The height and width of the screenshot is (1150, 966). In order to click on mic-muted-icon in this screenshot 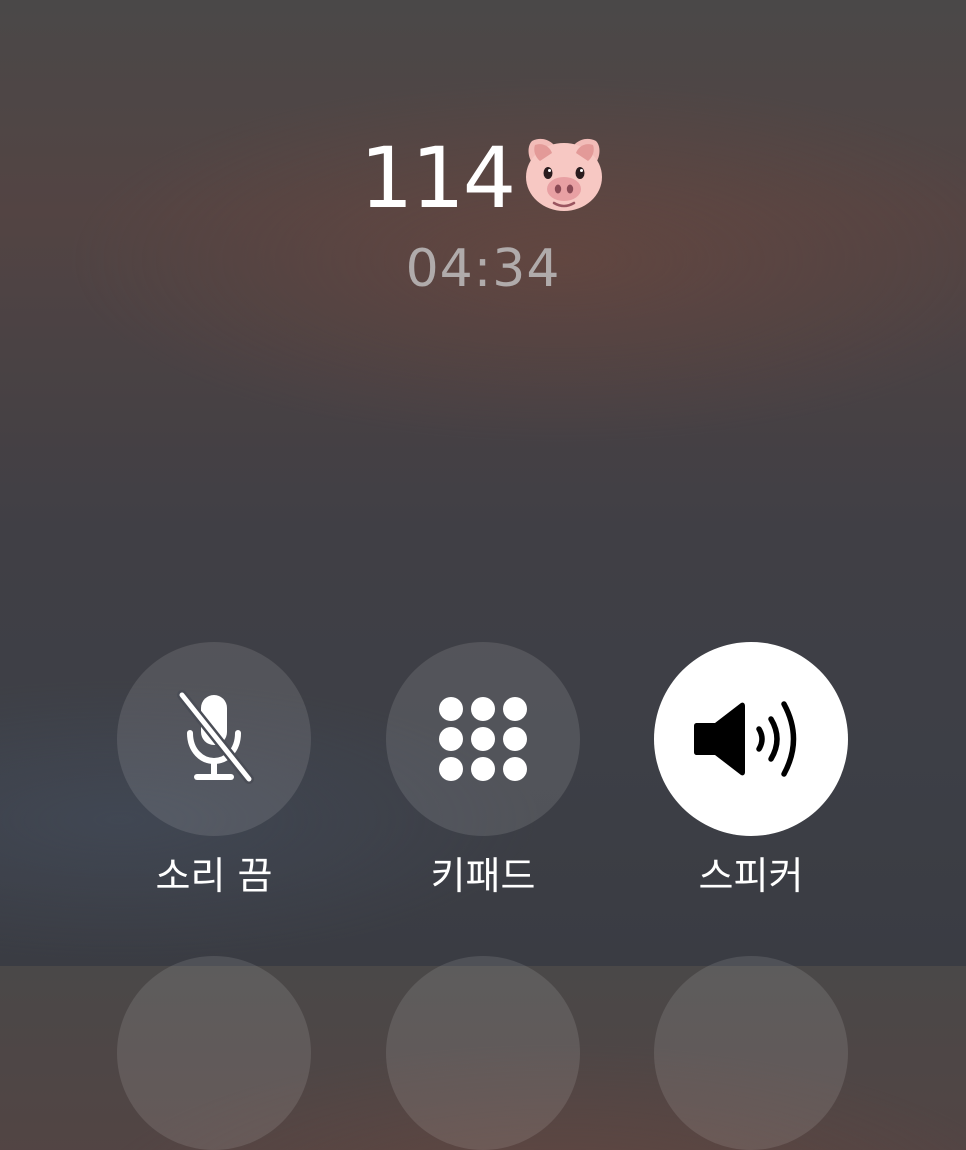, I will do `click(215, 737)`.